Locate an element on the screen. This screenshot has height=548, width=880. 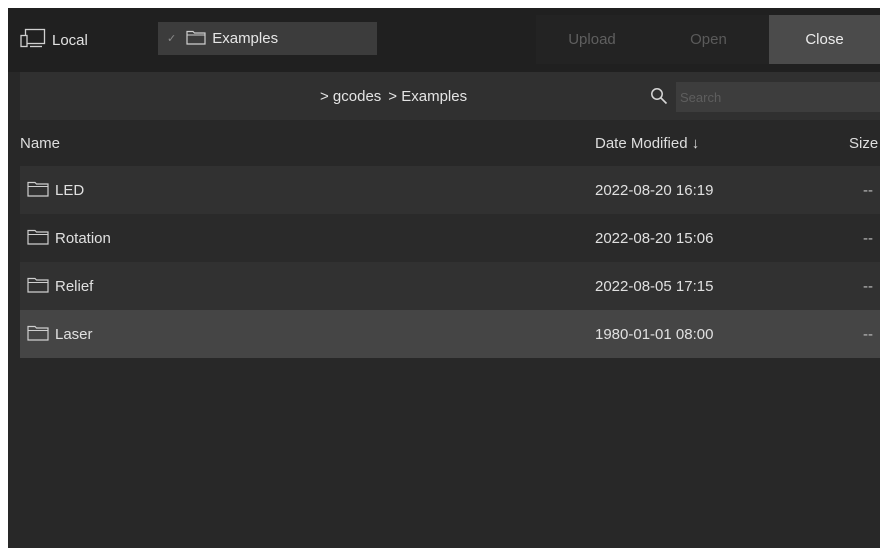
computer-icon is located at coordinates (36, 40).